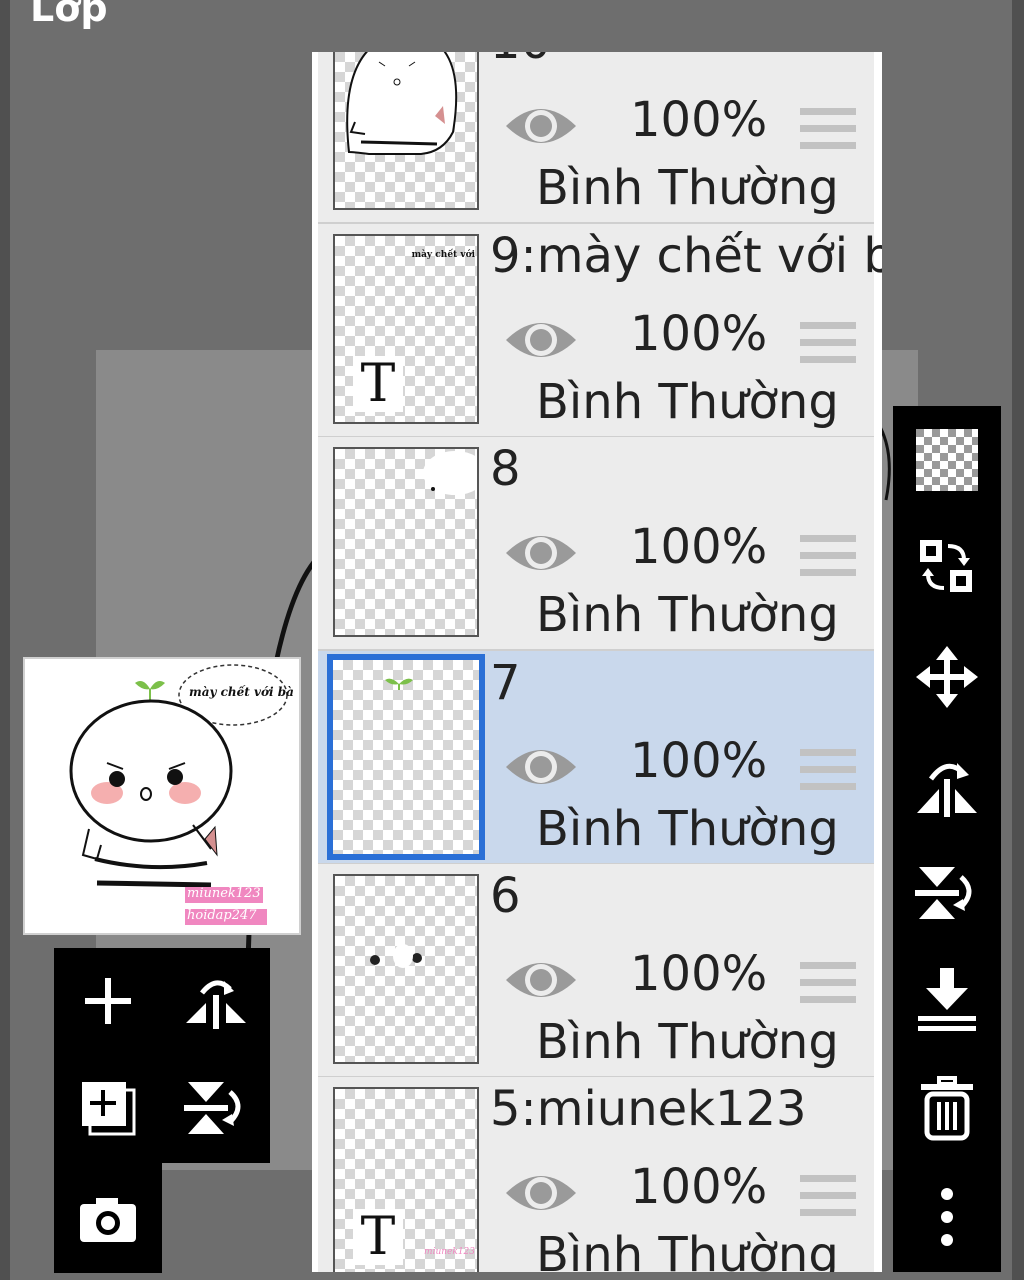 This screenshot has width=1024, height=1280. Describe the element at coordinates (947, 839) in the screenshot. I see `right-tool-panel` at that location.